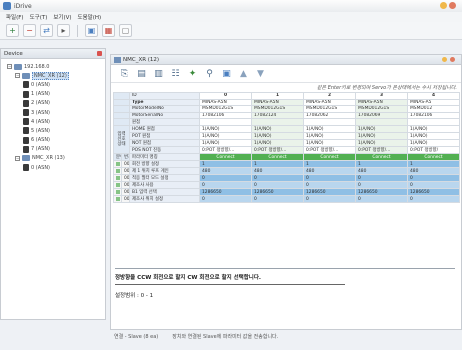 This screenshot has width=462, height=350. Describe the element at coordinates (108, 30) in the screenshot. I see `settings-icon: ▦` at that location.